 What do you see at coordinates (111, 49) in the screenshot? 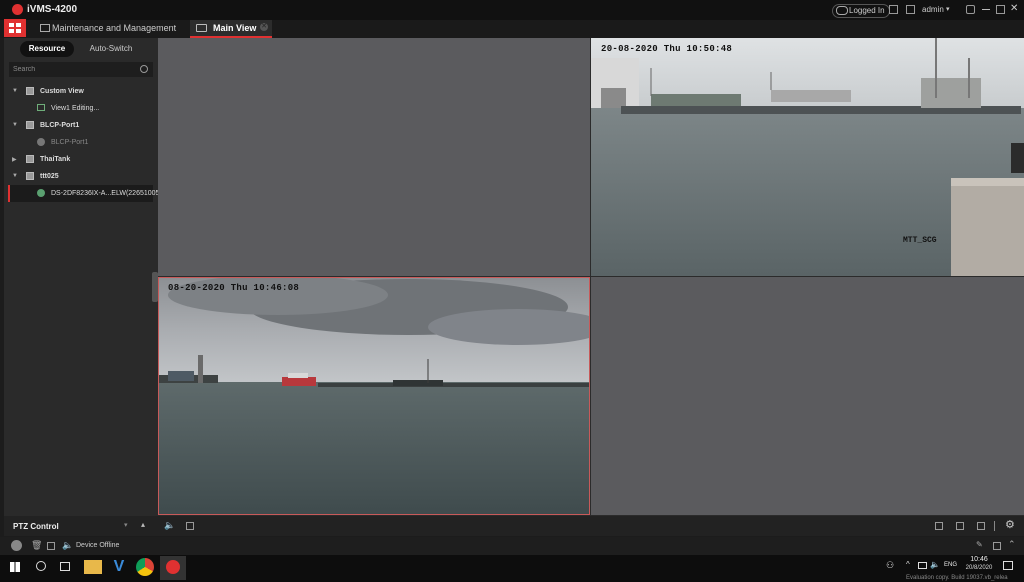
I see `auto-switch-tab-button: Auto-Switch` at bounding box center [111, 49].